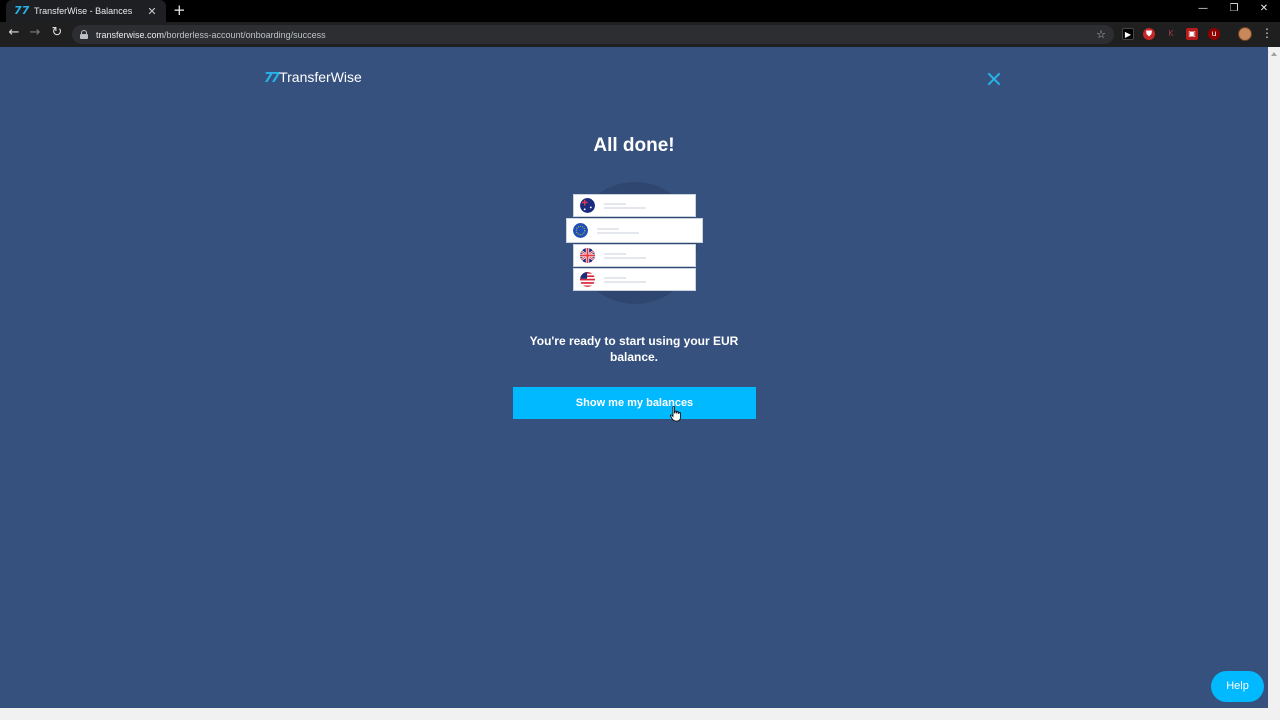 The height and width of the screenshot is (720, 1280). Describe the element at coordinates (675, 414) in the screenshot. I see `hand-pointer-cursor-icon` at that location.